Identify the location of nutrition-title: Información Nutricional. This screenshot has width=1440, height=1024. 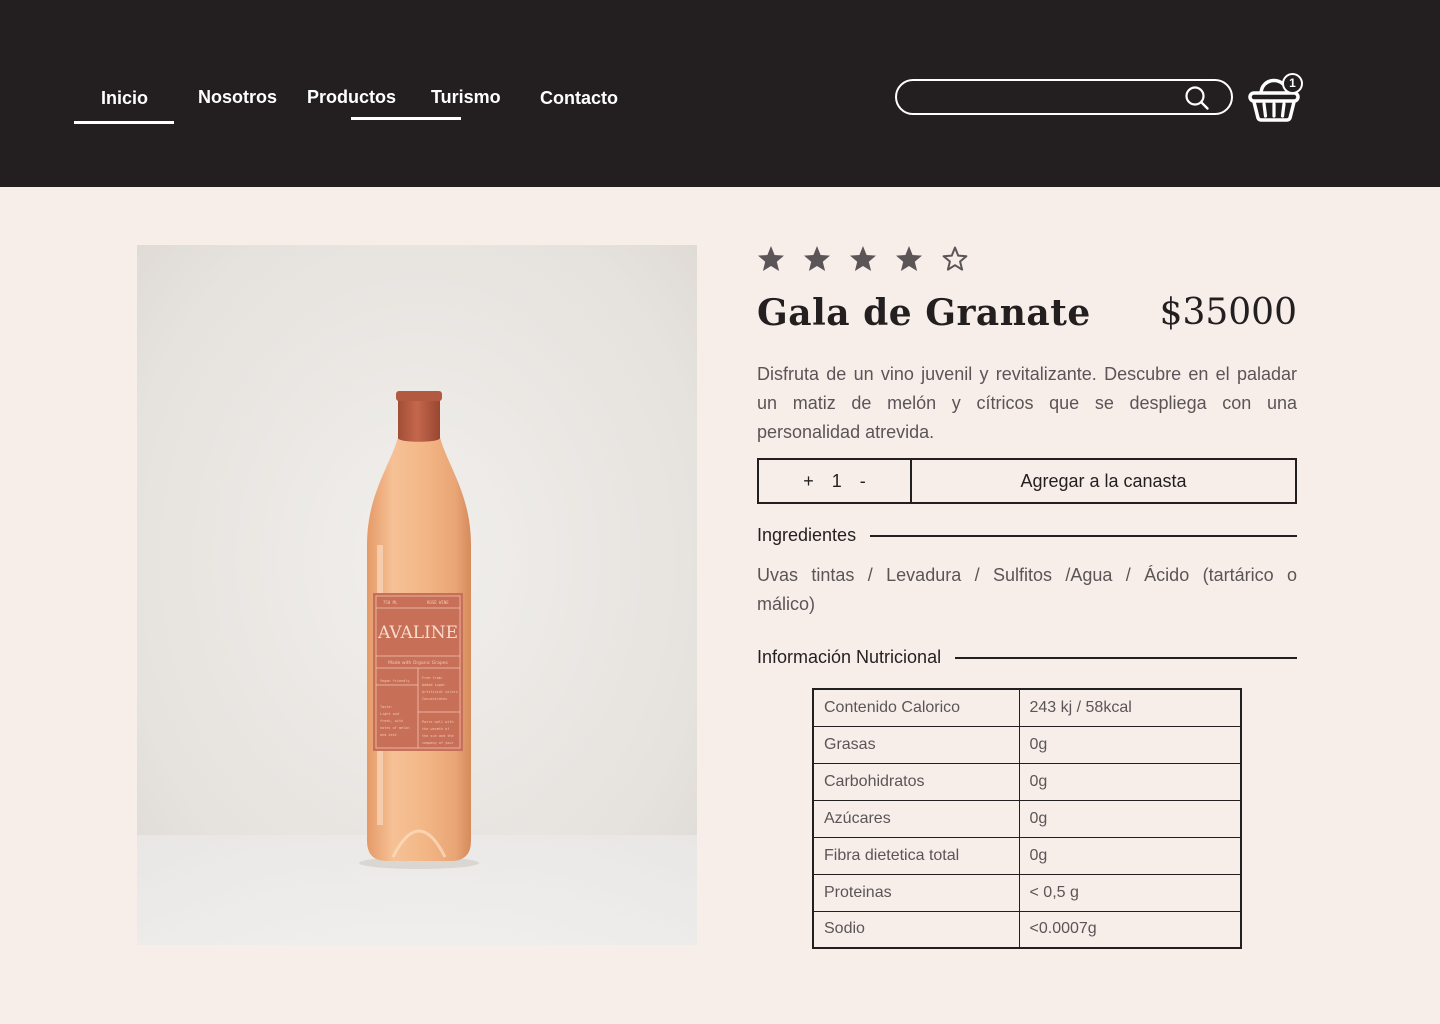
(849, 657).